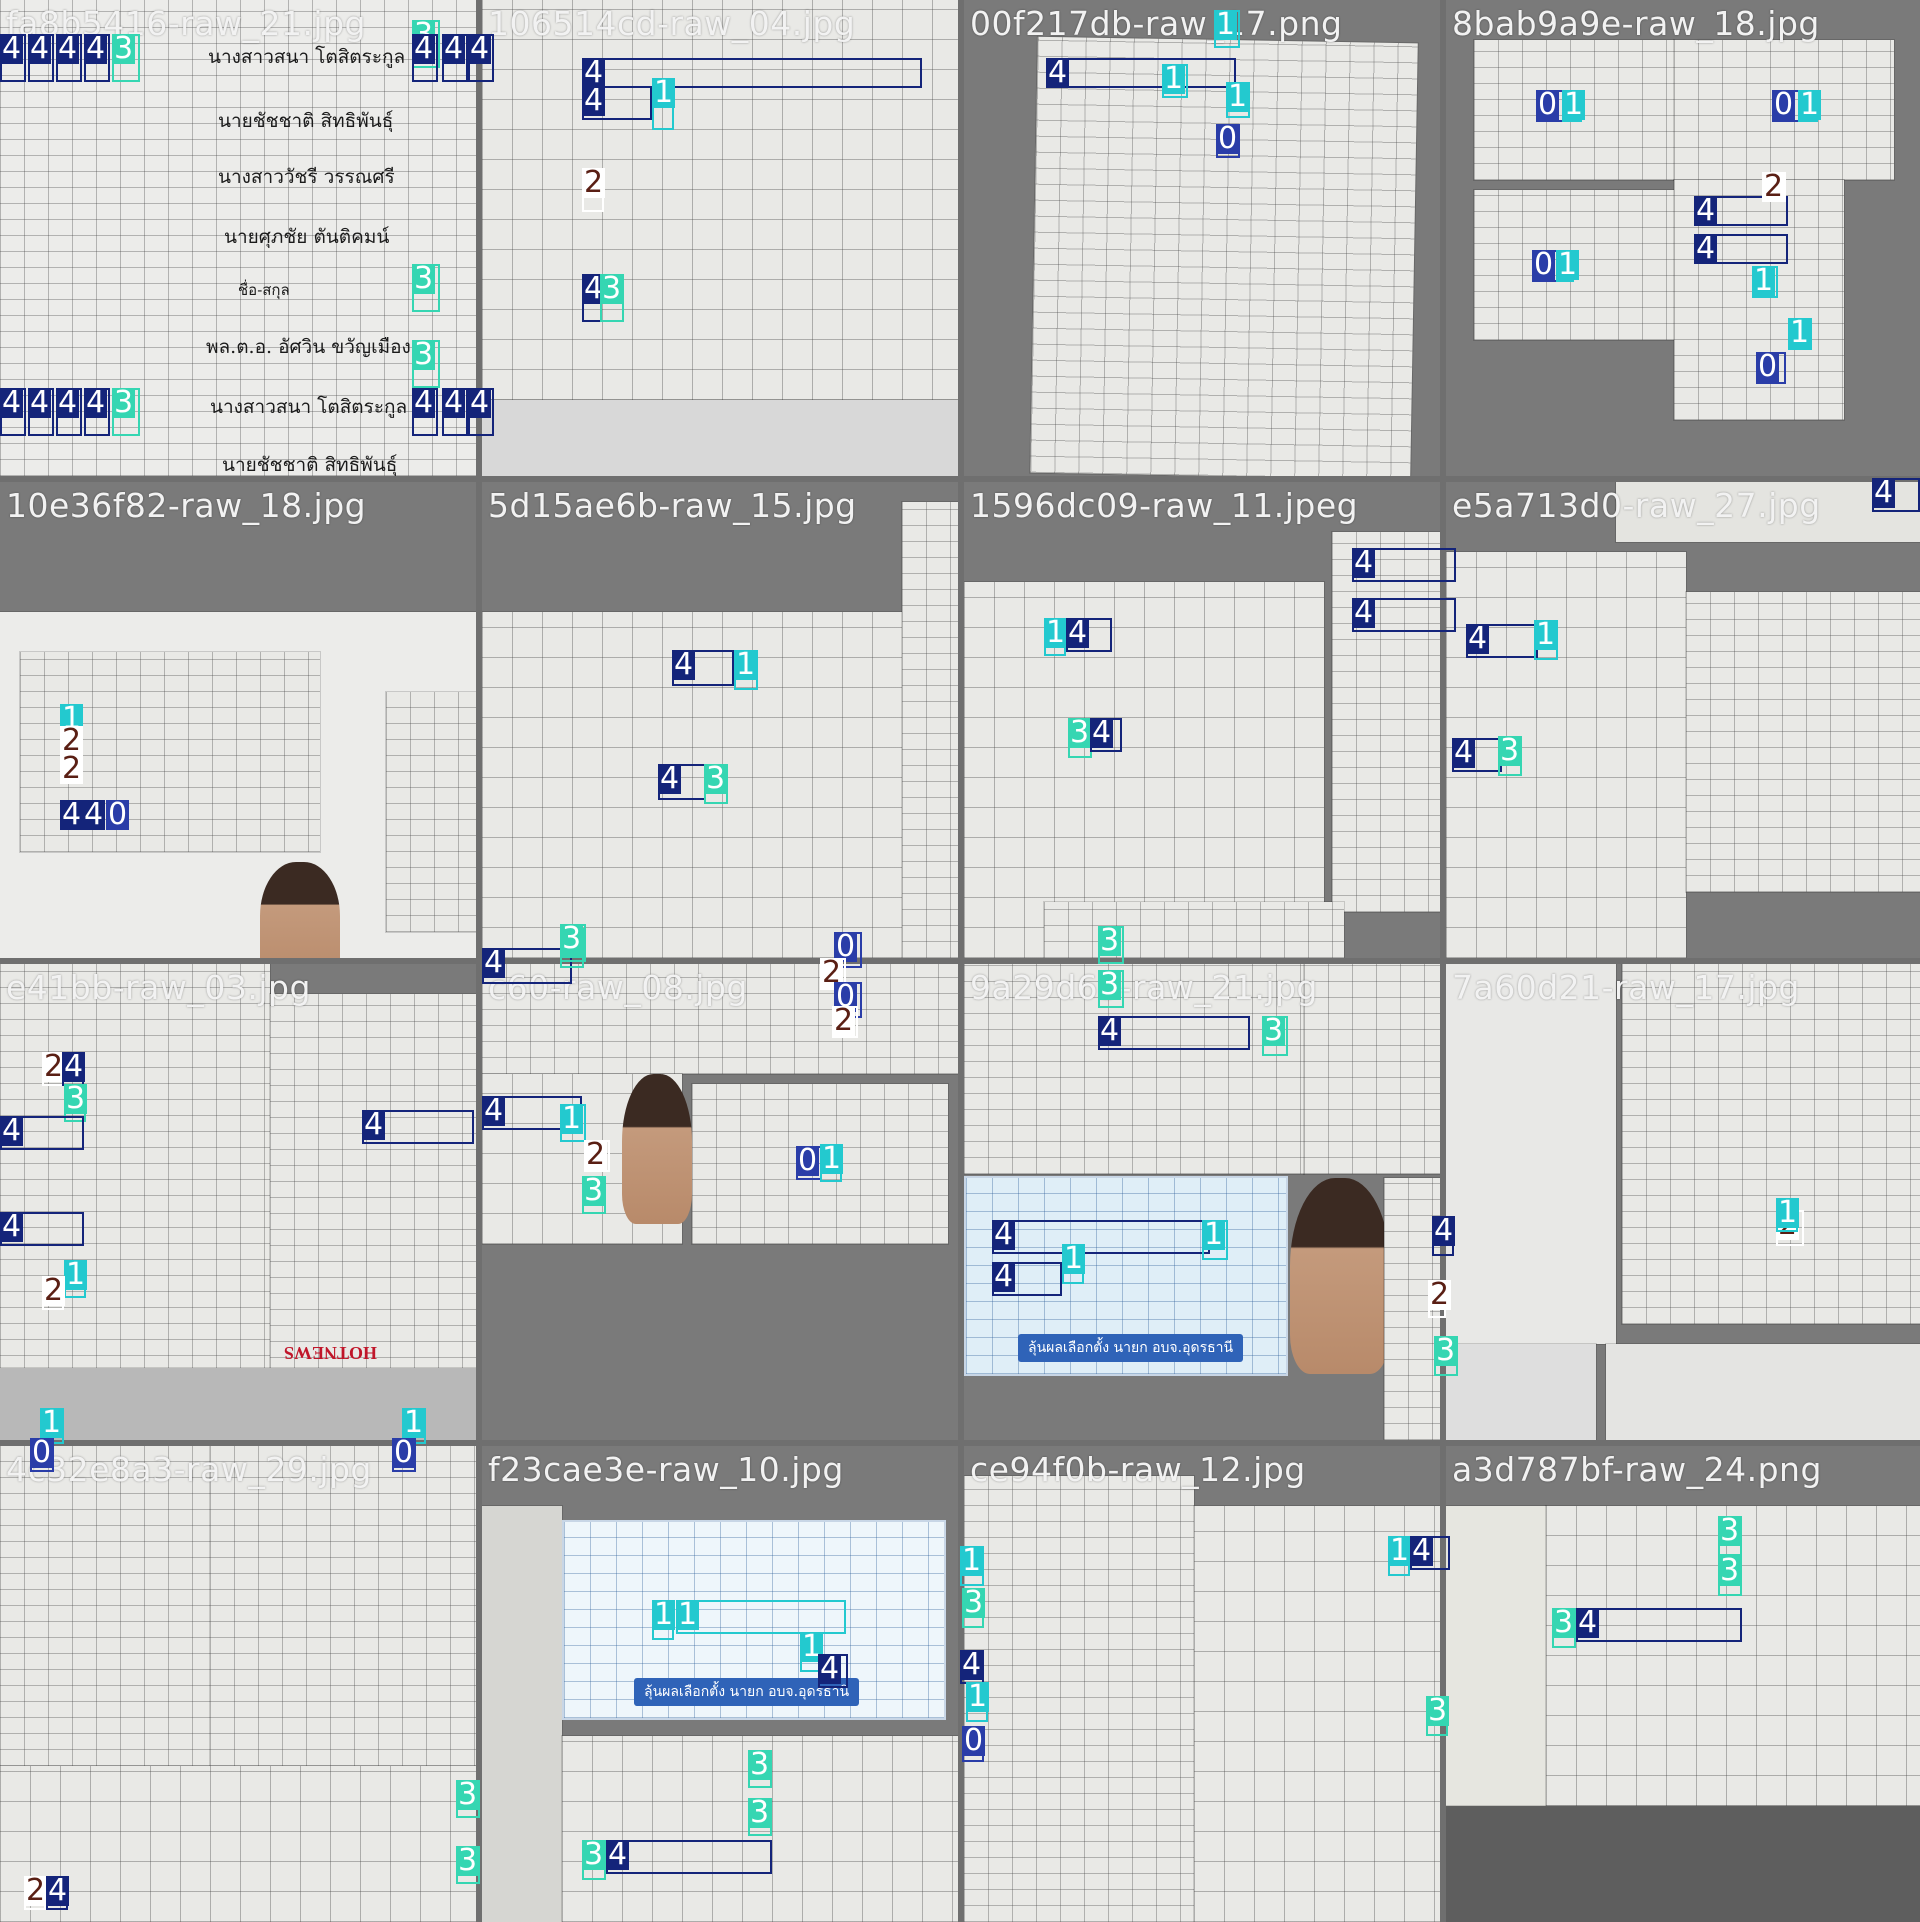 This screenshot has height=1922, width=1920. What do you see at coordinates (158, 987) in the screenshot?
I see `tile-filename: e41bb-raw_03.jpg` at bounding box center [158, 987].